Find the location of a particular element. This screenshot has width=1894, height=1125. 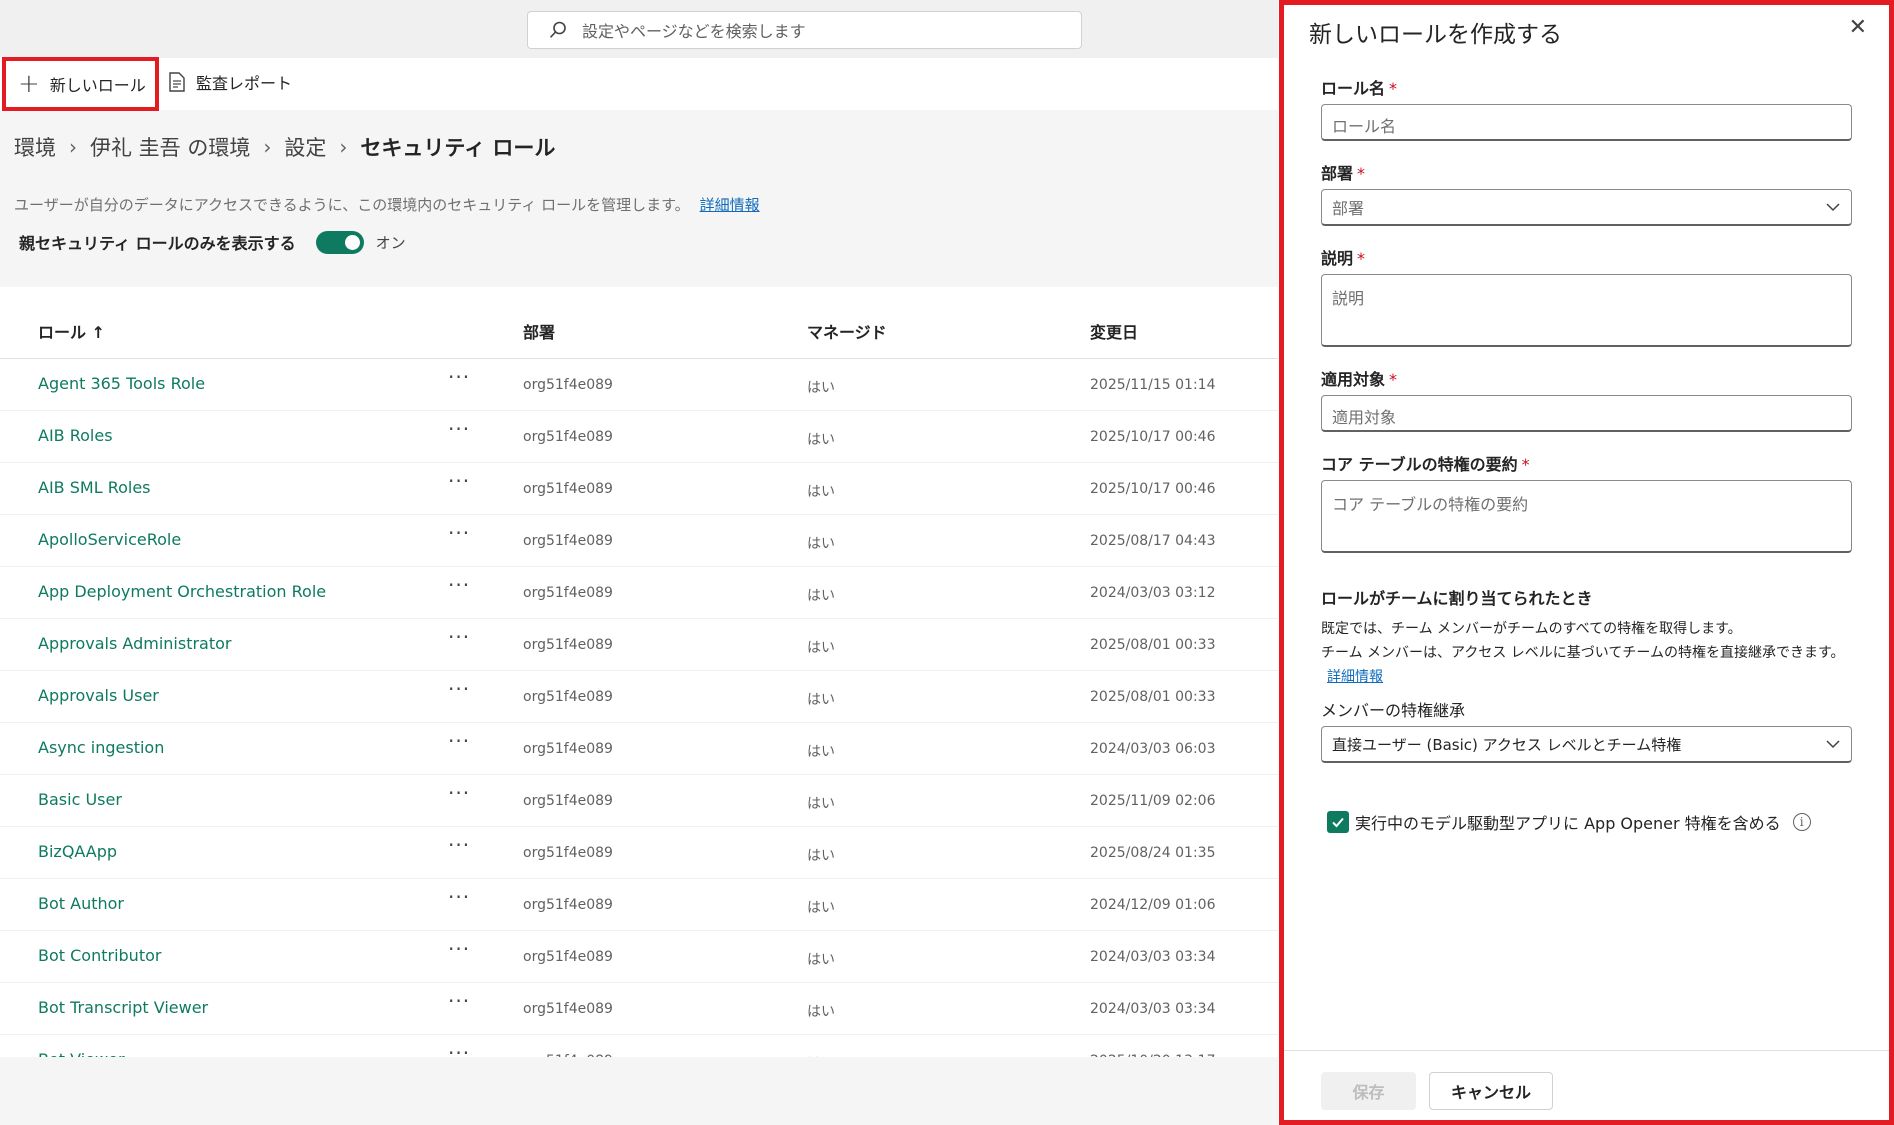

parent-only-toggle is located at coordinates (339, 242).